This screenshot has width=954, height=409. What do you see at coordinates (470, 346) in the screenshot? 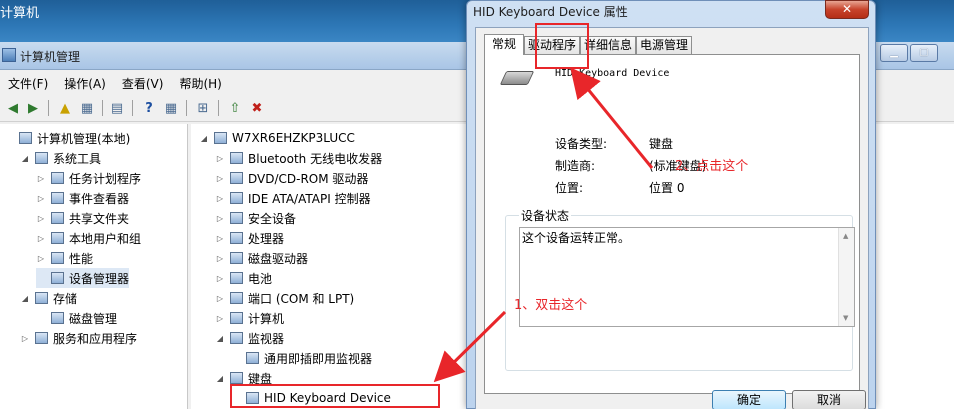
I see `arrow-to-hid-device` at bounding box center [470, 346].